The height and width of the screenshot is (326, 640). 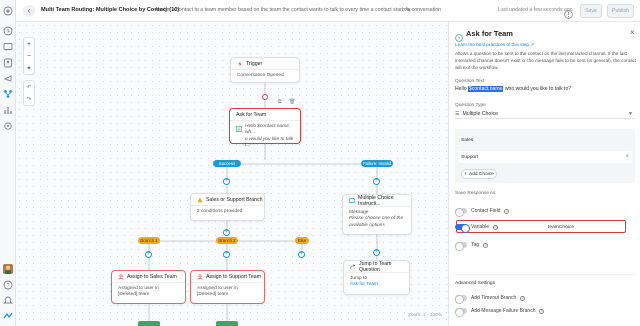 I want to click on message-failure-toggle, so click(x=460, y=312).